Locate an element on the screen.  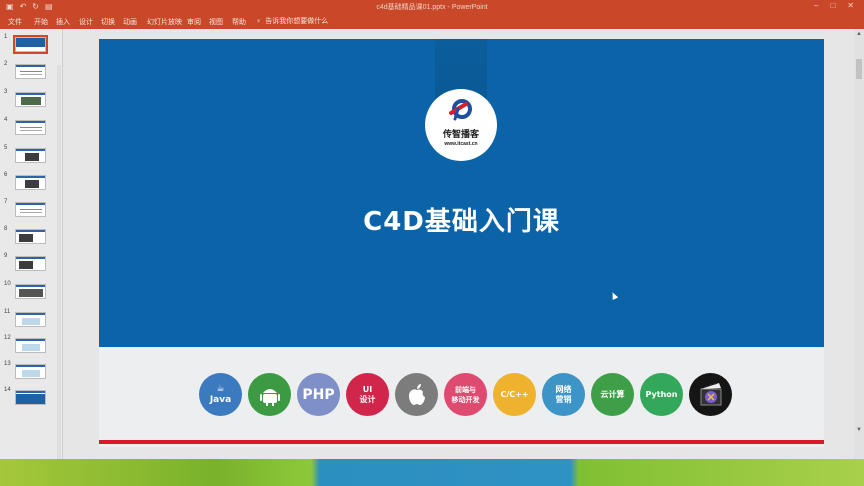
tab-transitions: 切换 is located at coordinates (108, 22).